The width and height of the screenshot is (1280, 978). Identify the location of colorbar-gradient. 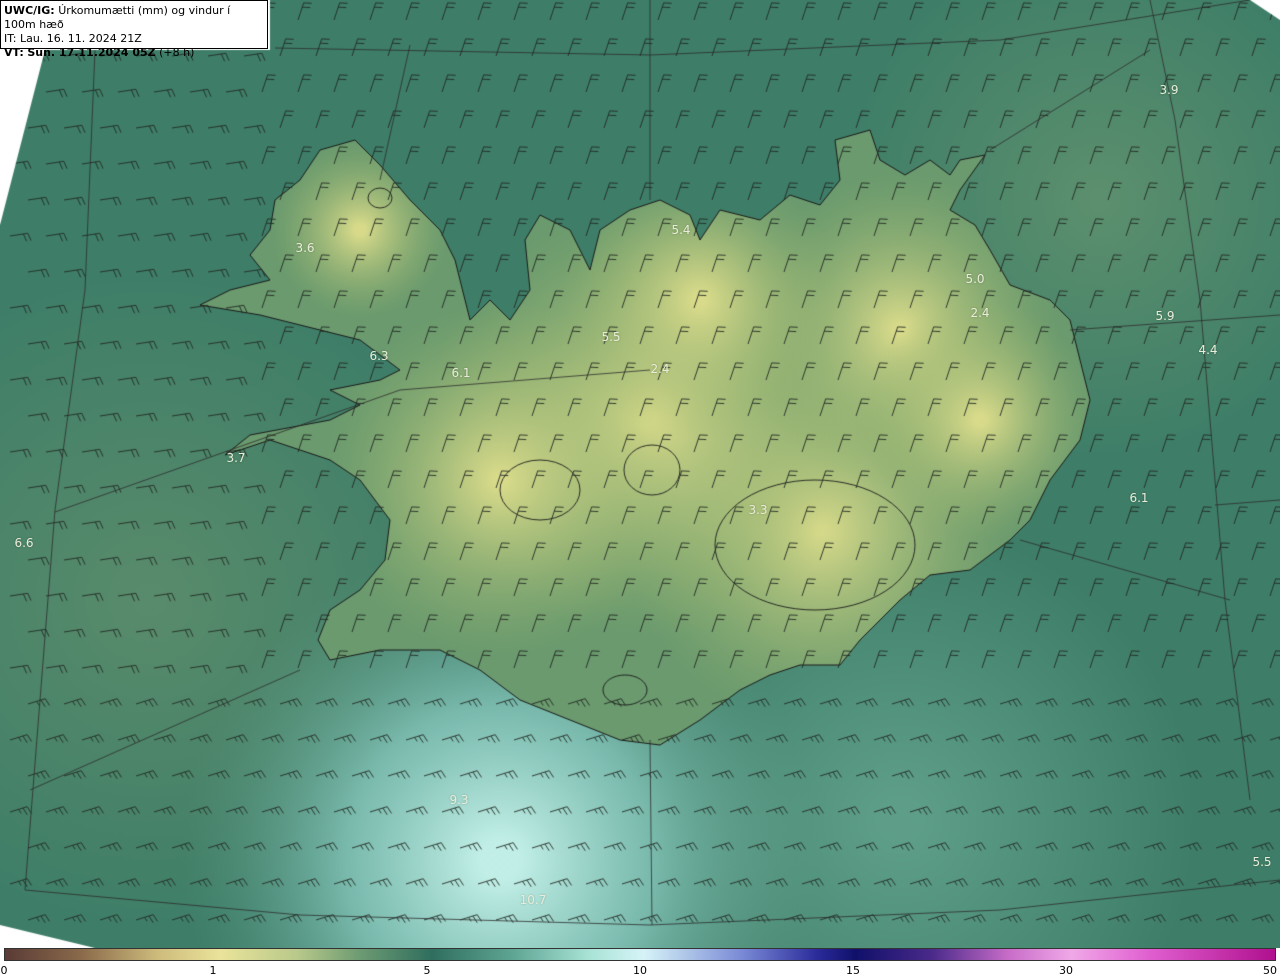
(640, 954).